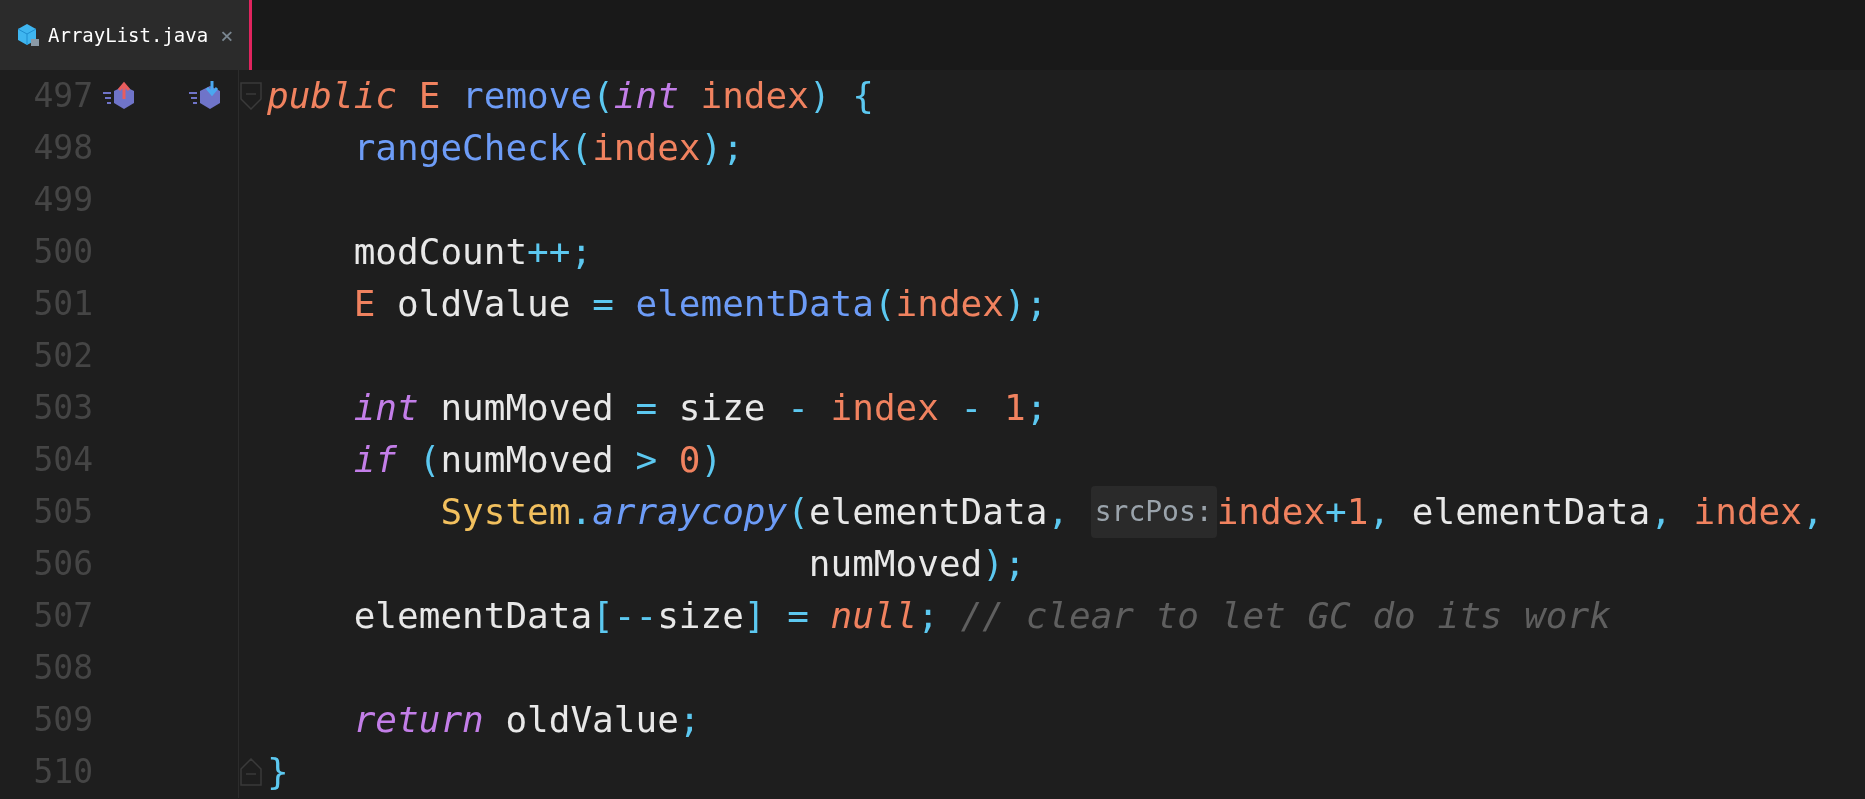  Describe the element at coordinates (981, 616) in the screenshot. I see `code-line: elementData[--size] = null; // clear to let GC do its work` at that location.